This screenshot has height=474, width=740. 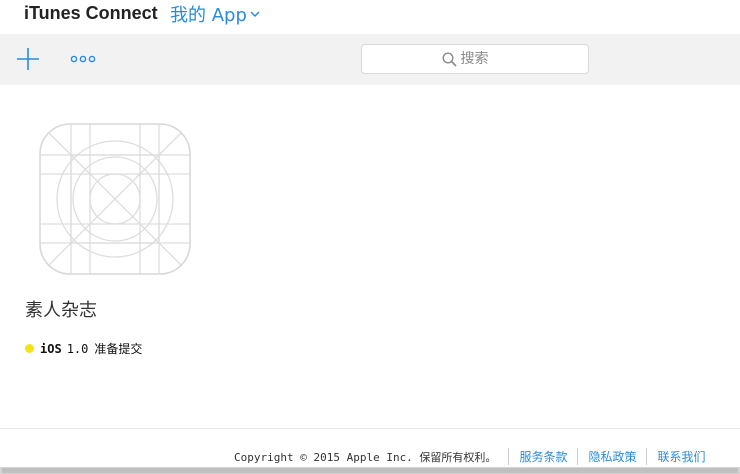 What do you see at coordinates (370, 16) in the screenshot?
I see `top-header: iTunes Connect 我的 App` at bounding box center [370, 16].